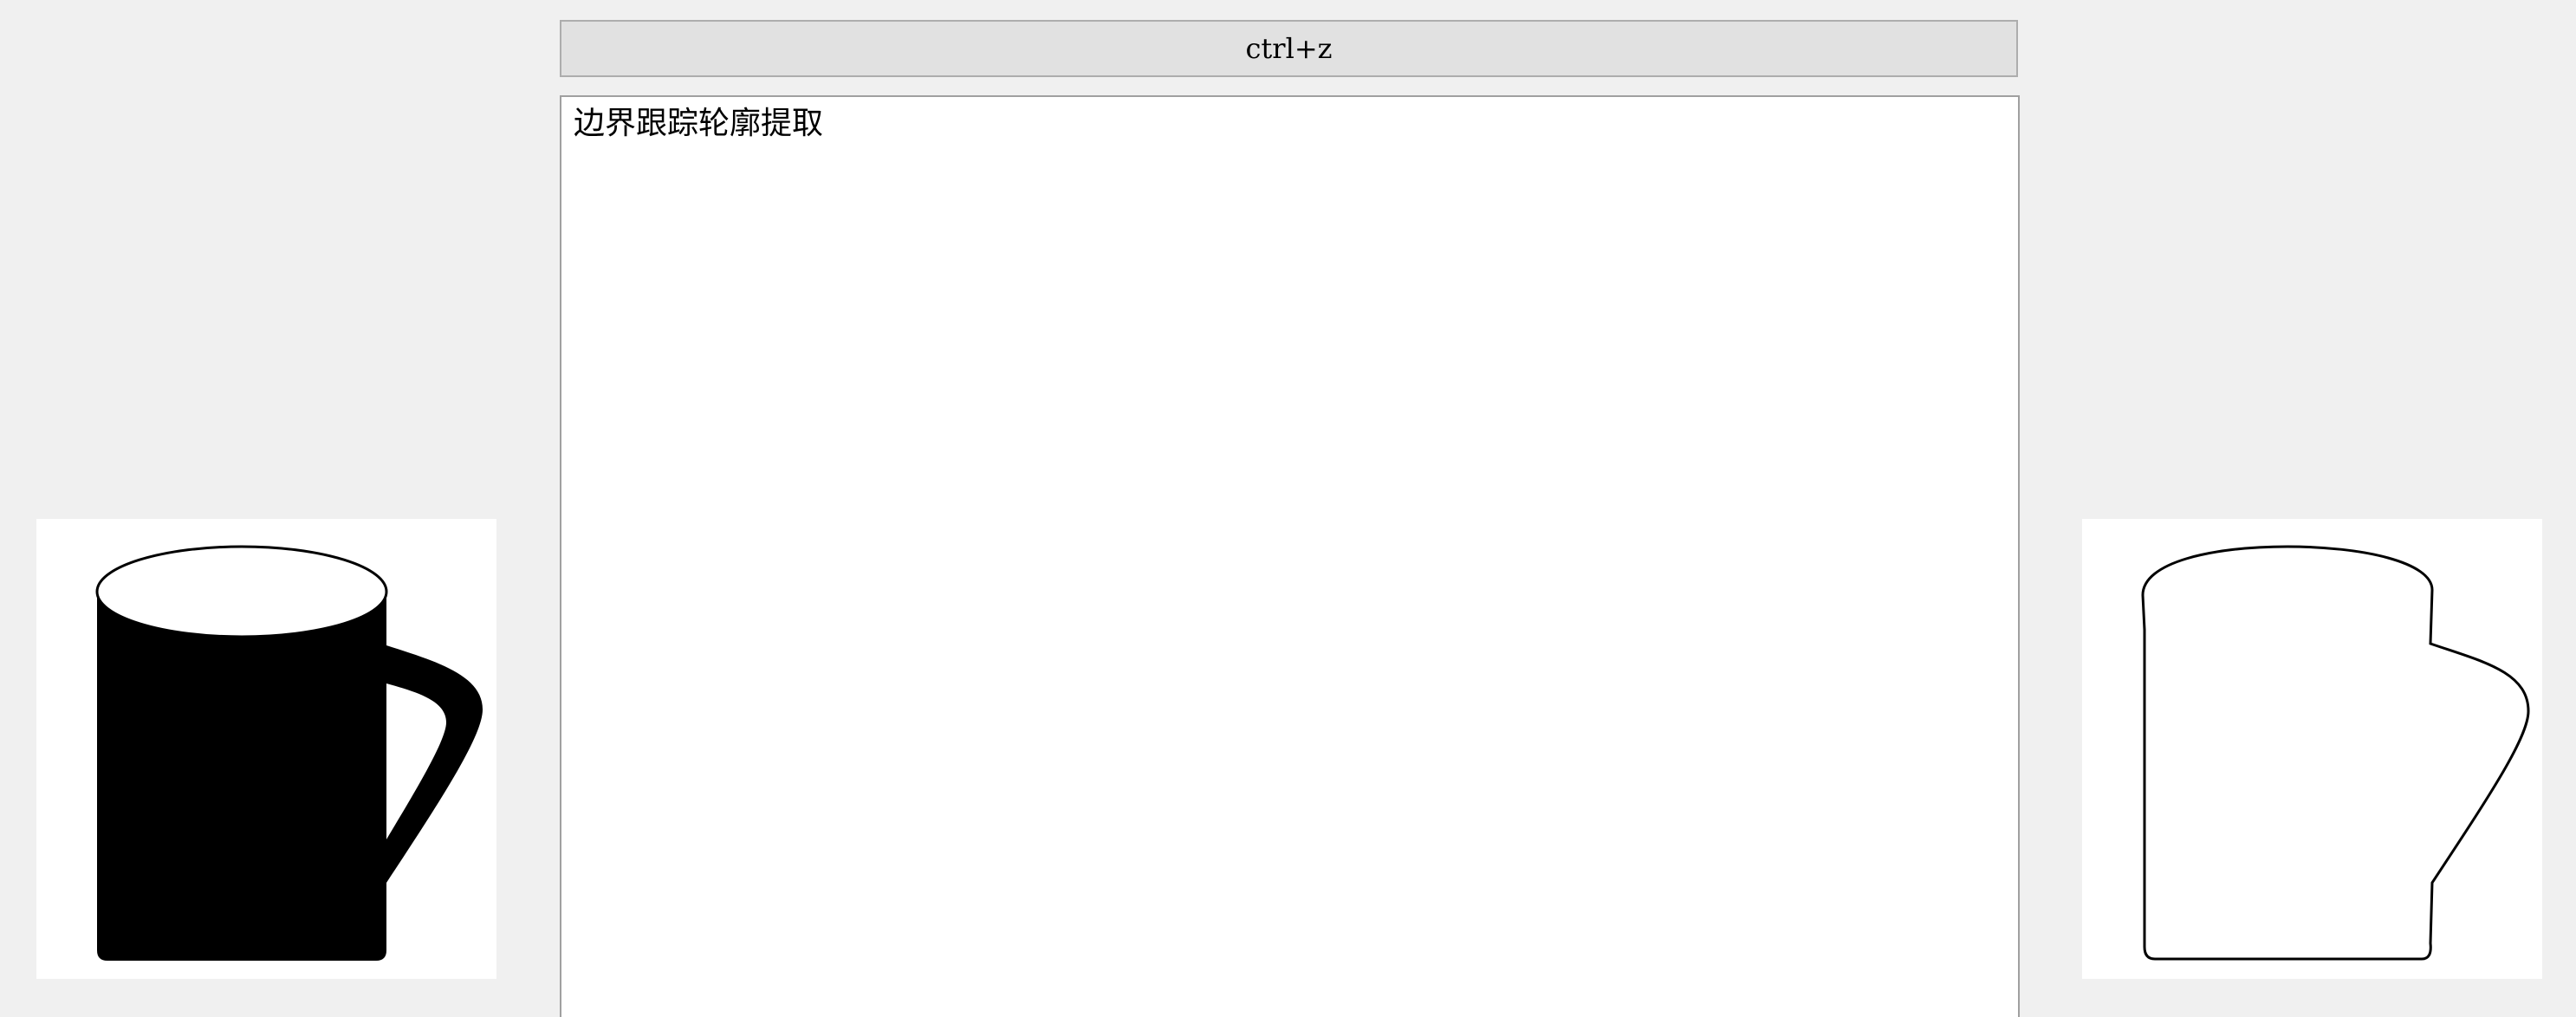 The height and width of the screenshot is (1017, 2576). I want to click on source-image-panel, so click(266, 749).